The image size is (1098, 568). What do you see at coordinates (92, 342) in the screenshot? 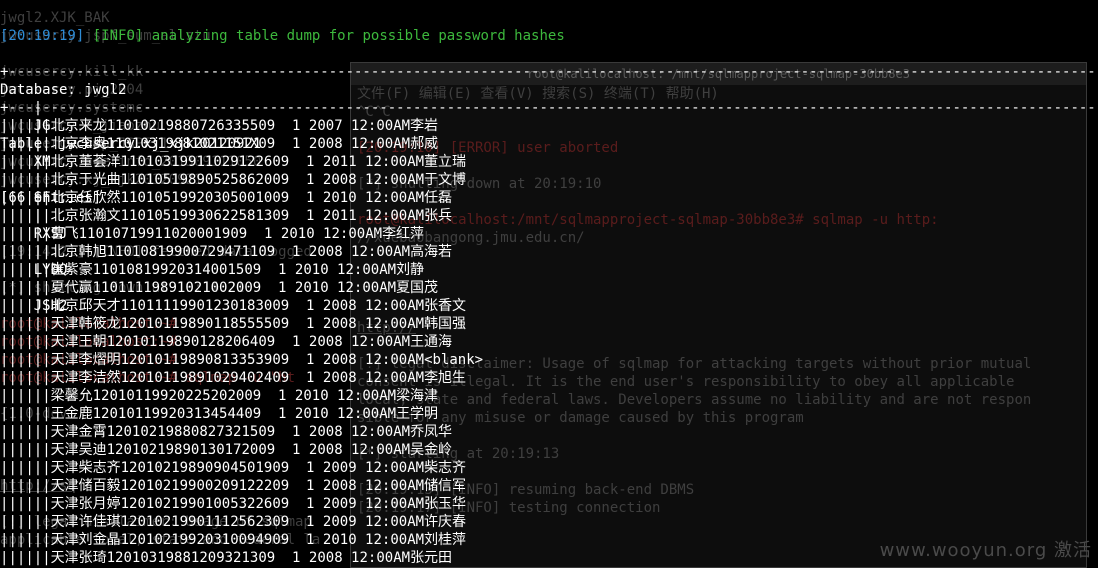
I see `cell-xm: 王朝` at bounding box center [92, 342].